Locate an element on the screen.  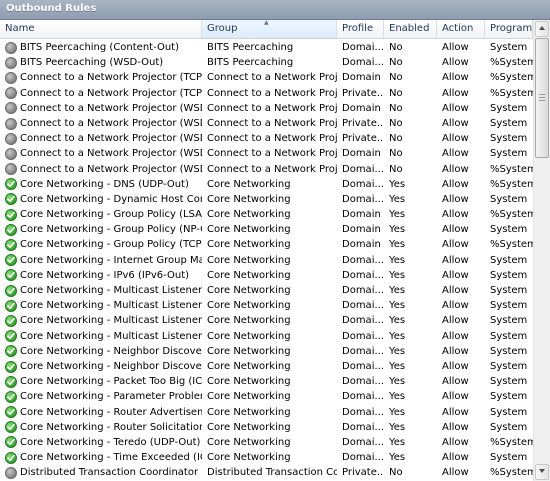
column-header-enabled: Enabled is located at coordinates (410, 29).